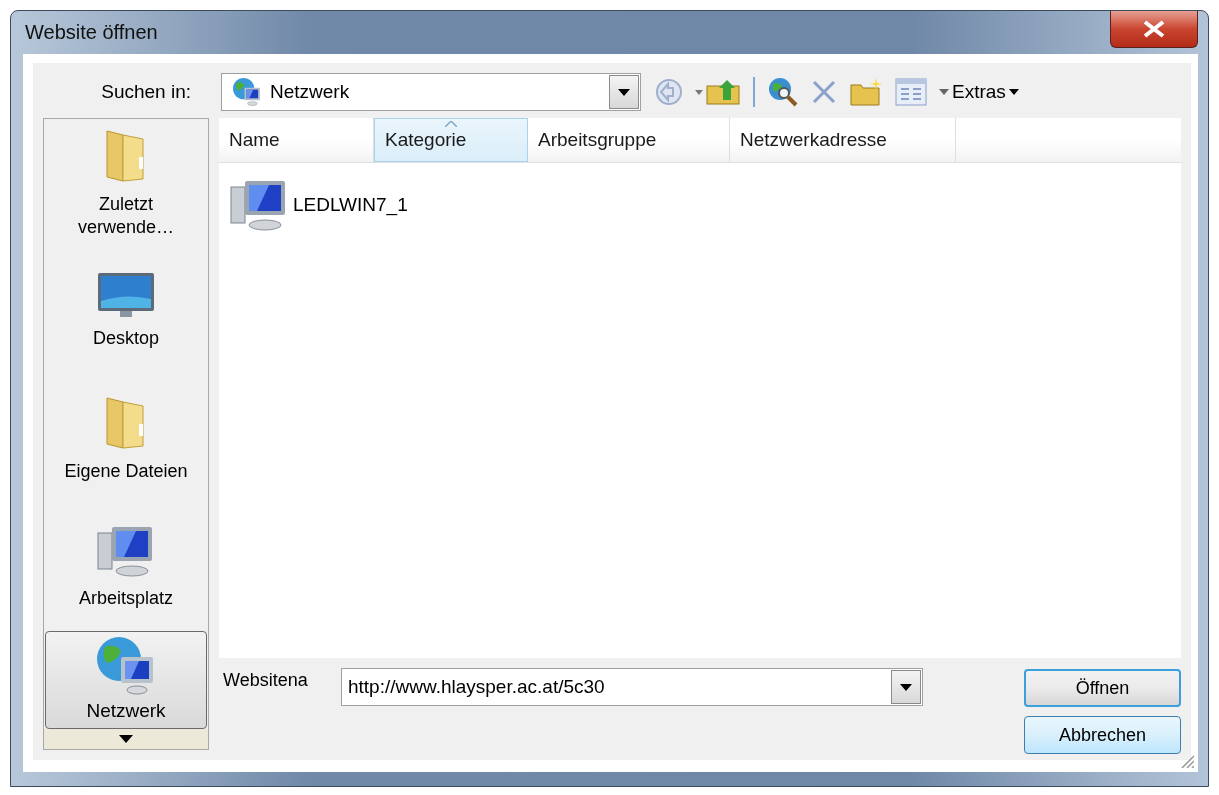 The width and height of the screenshot is (1219, 795). I want to click on file-name: LEDLWIN7_1, so click(350, 205).